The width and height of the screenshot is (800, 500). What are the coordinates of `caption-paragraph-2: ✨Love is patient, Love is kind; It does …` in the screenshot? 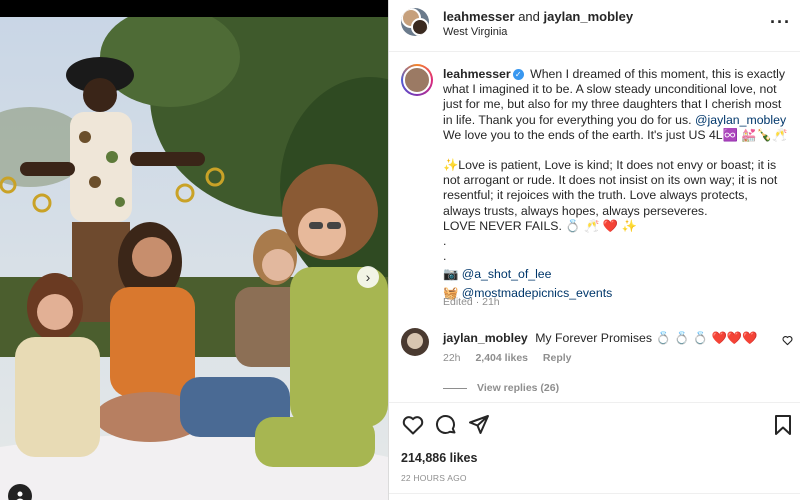 It's located at (610, 188).